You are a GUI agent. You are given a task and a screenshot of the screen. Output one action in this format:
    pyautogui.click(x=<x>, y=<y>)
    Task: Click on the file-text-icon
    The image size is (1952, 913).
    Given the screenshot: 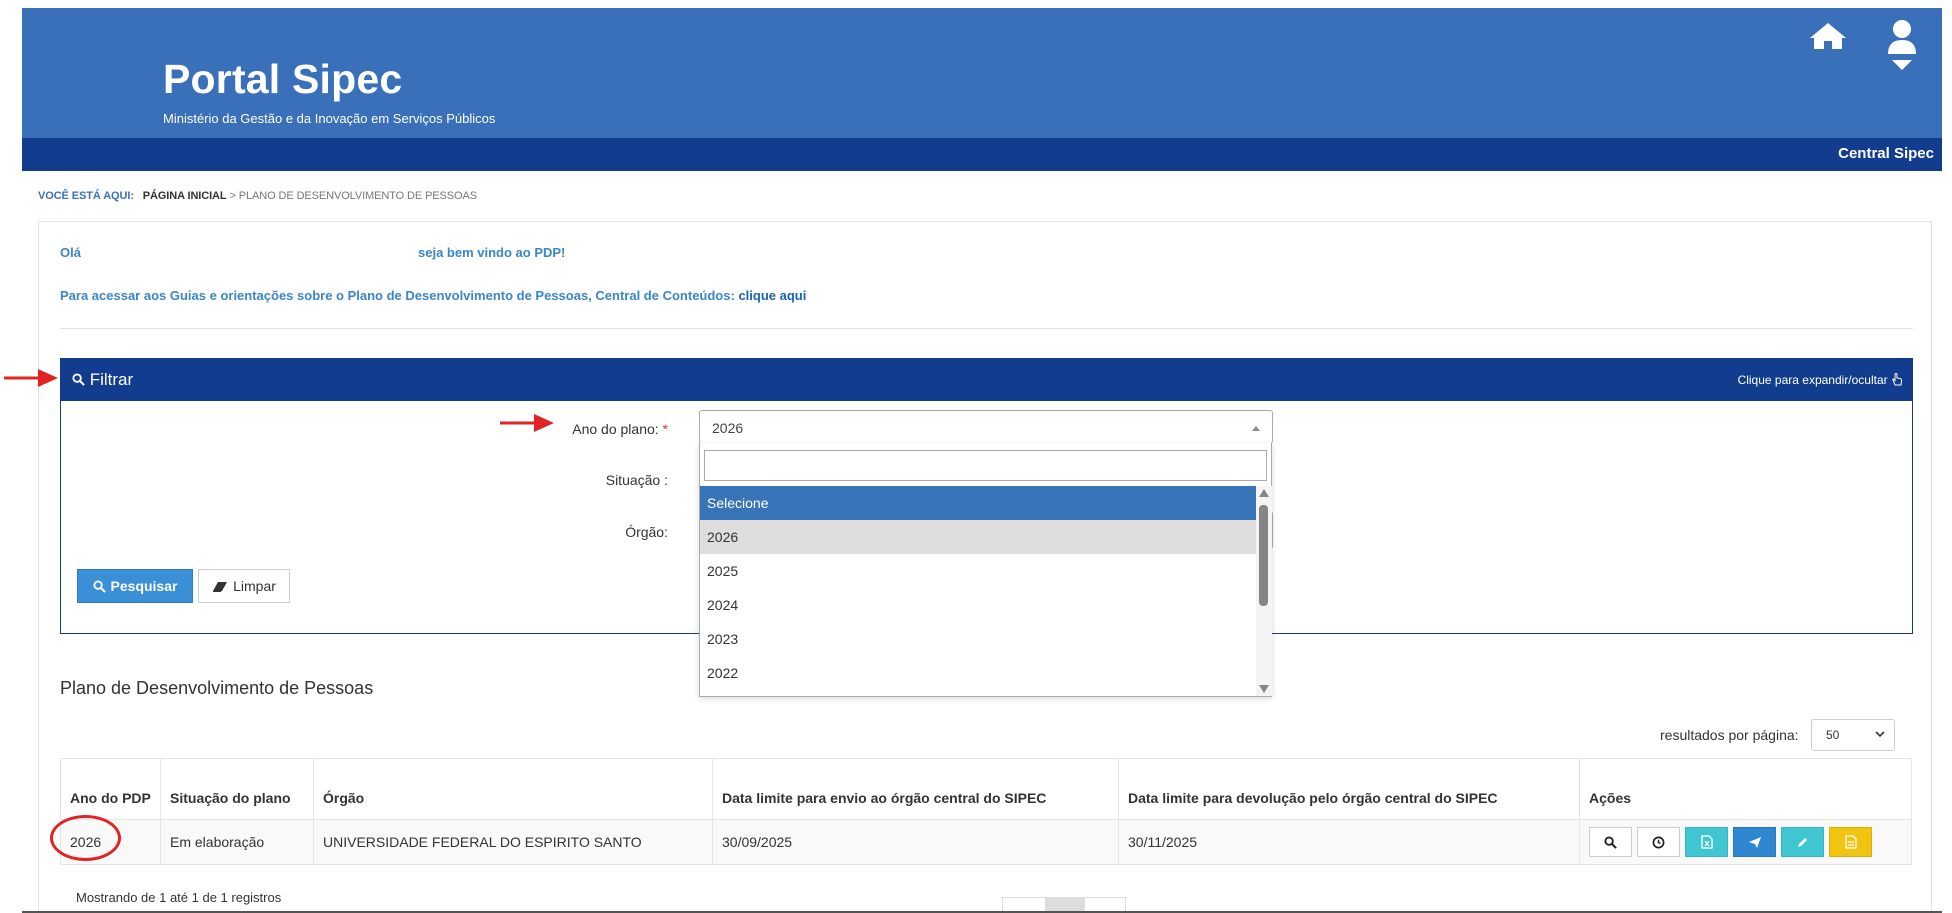 What is the action you would take?
    pyautogui.click(x=1850, y=842)
    